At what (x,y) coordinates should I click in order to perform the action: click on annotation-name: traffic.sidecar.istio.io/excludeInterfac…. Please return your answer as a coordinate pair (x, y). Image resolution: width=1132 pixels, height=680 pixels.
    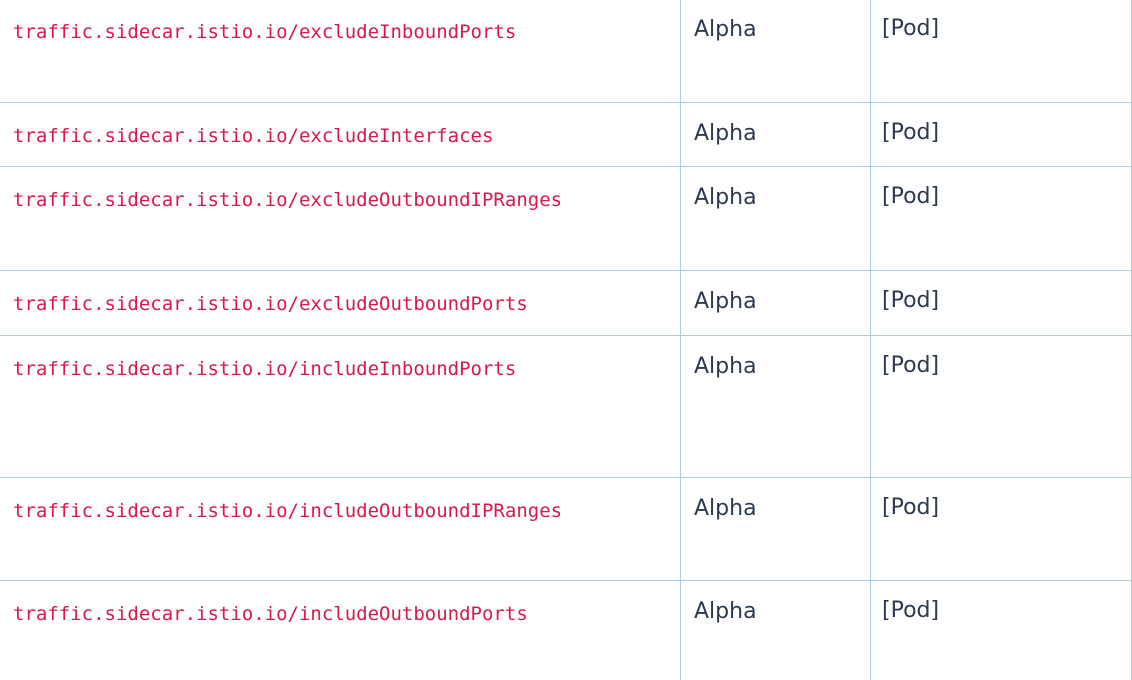
    Looking at the image, I should click on (253, 136).